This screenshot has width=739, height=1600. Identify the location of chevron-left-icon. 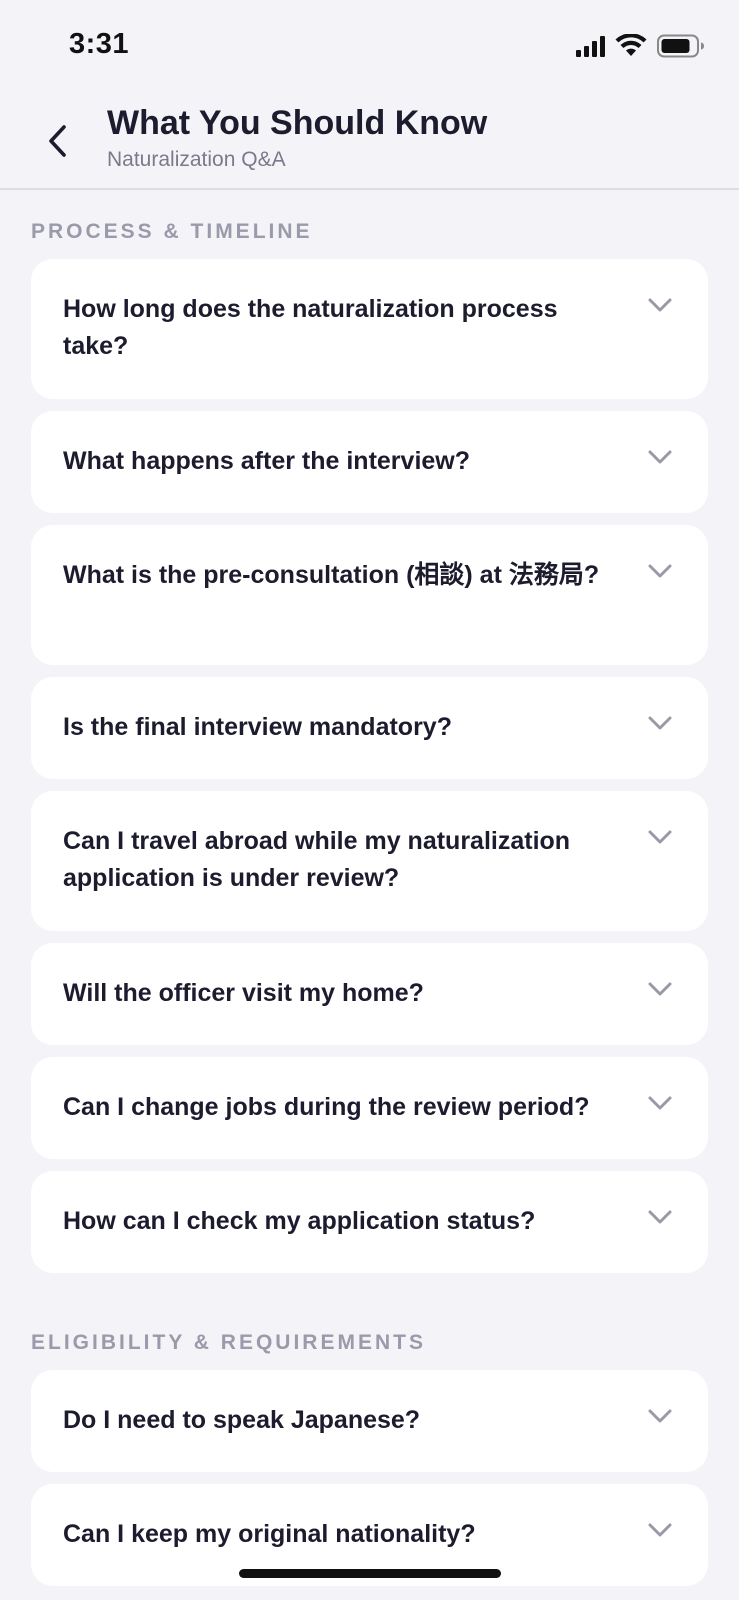
(57, 141).